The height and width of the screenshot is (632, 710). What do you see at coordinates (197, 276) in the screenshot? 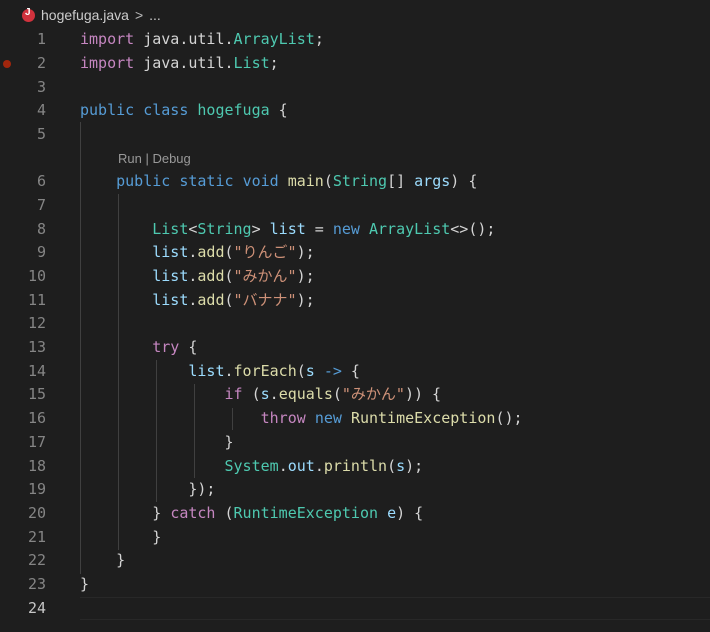
I see `code-text: list.add("みかん");` at bounding box center [197, 276].